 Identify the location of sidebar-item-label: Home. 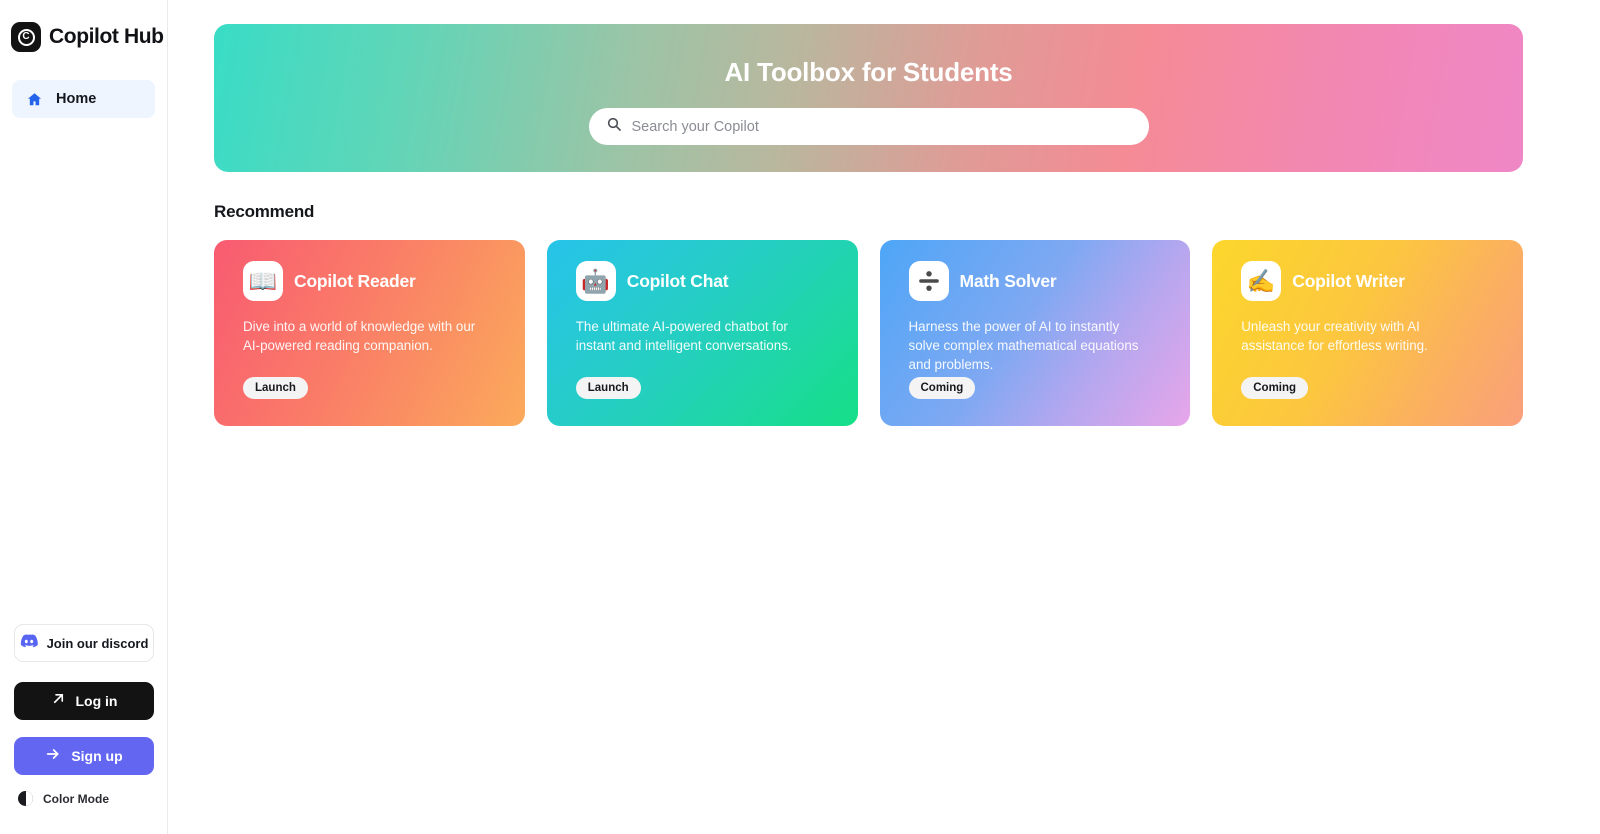
(76, 99).